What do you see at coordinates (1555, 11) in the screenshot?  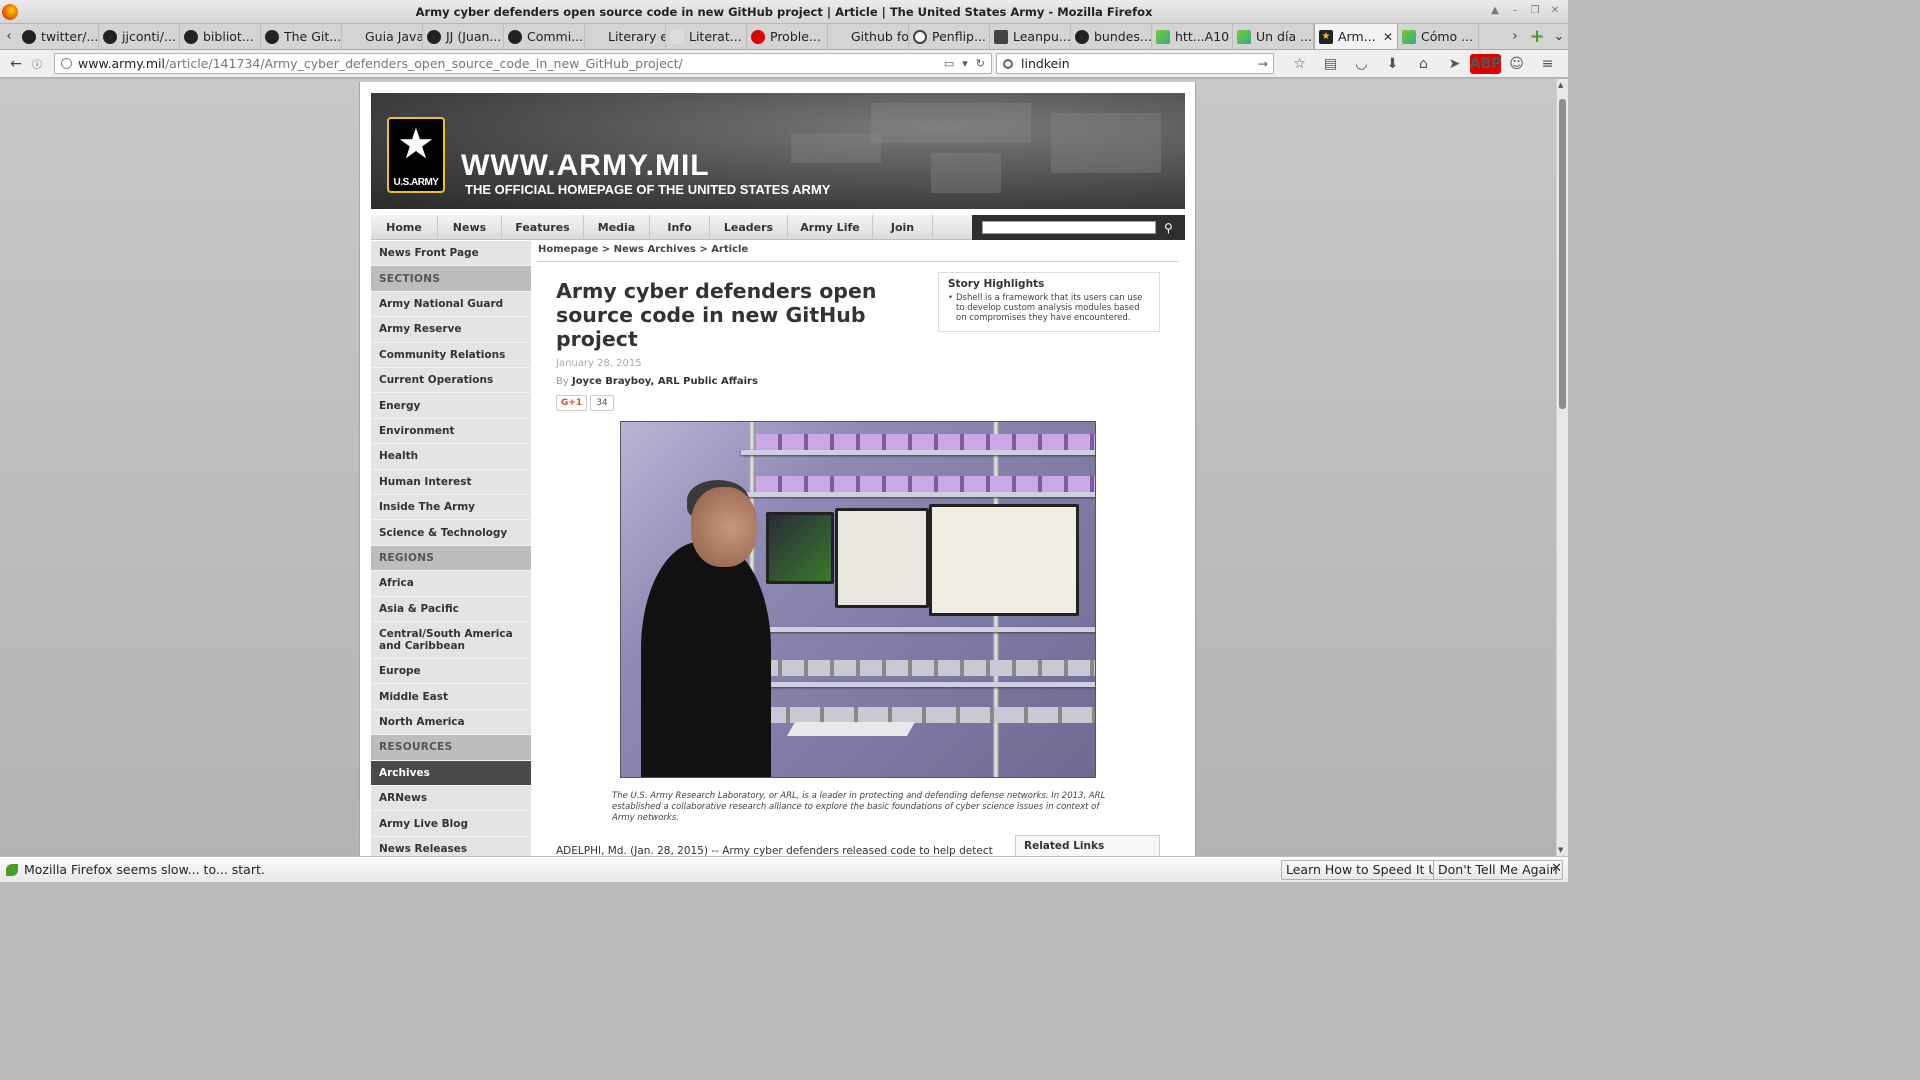 I see `close-window-button: ✕` at bounding box center [1555, 11].